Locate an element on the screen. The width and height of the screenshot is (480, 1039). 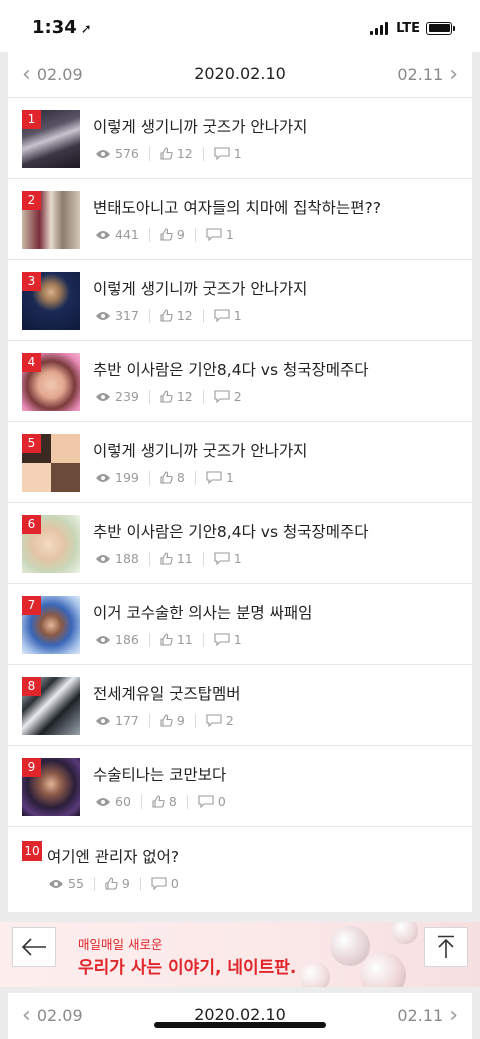
location-arrow-icon: ➚ is located at coordinates (86, 29).